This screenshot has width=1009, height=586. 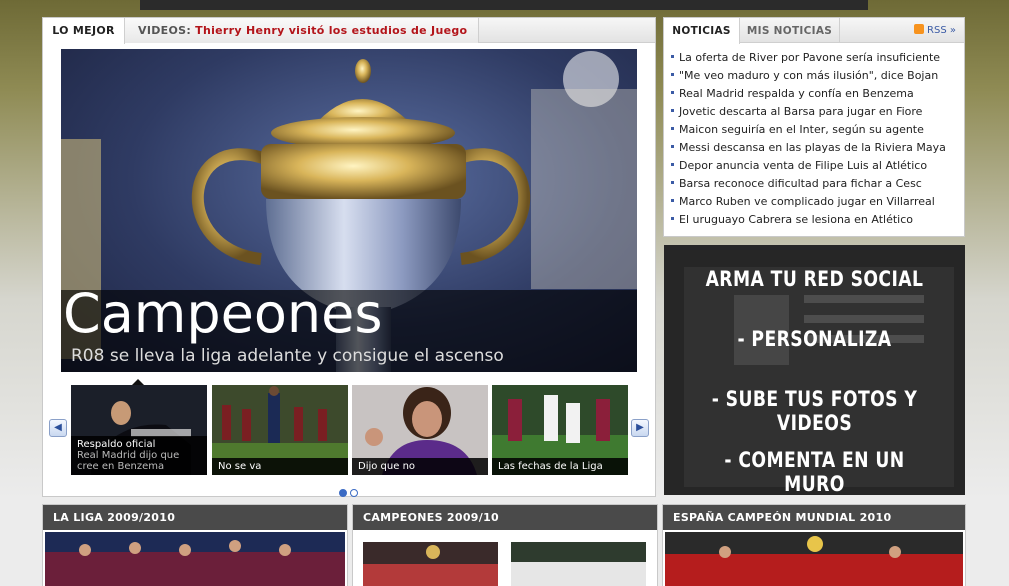 I want to click on thumb-fechas-liga: Las fechas de la Liga, so click(x=560, y=430).